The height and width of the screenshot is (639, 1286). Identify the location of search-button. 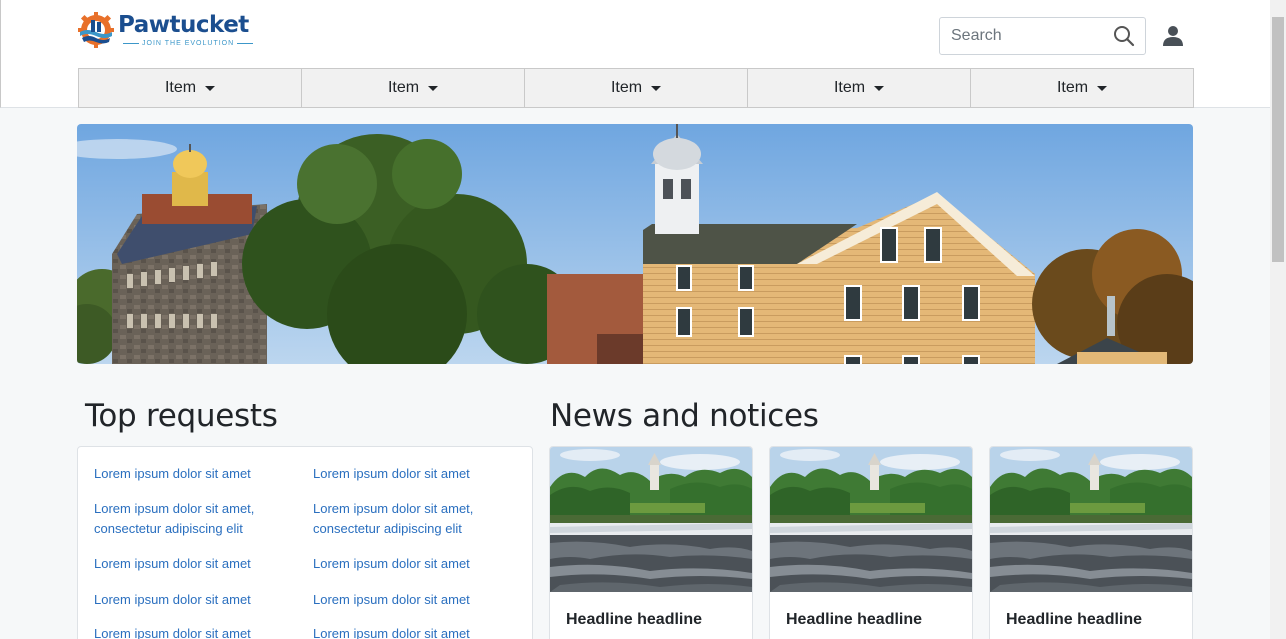
(1124, 36).